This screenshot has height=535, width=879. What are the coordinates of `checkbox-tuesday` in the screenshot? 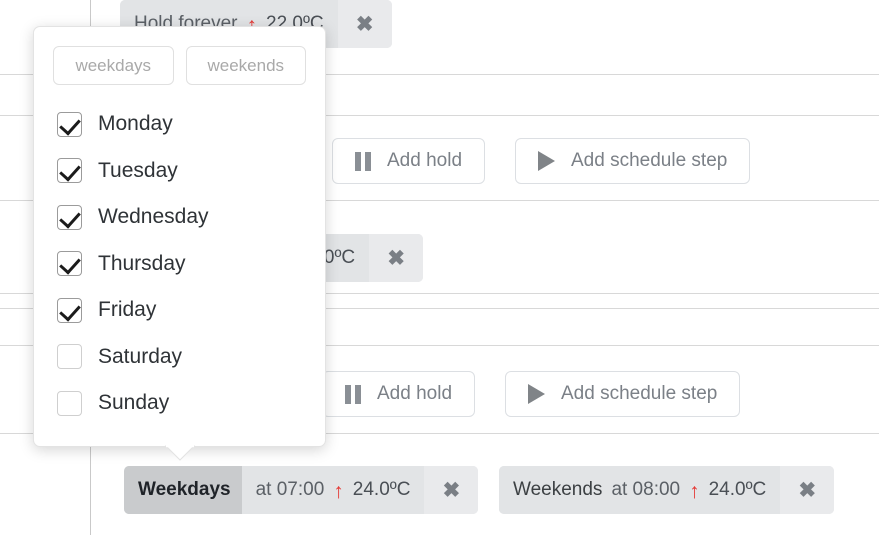 It's located at (69, 171).